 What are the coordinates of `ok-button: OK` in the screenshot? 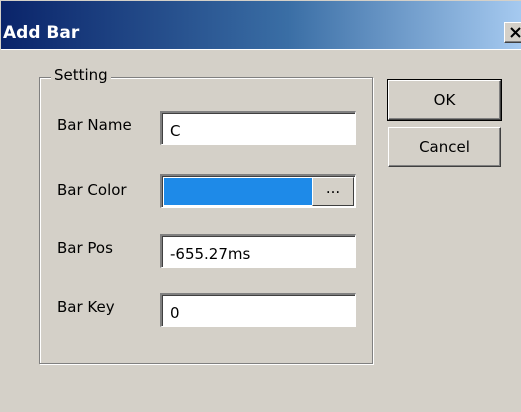 It's located at (444, 100).